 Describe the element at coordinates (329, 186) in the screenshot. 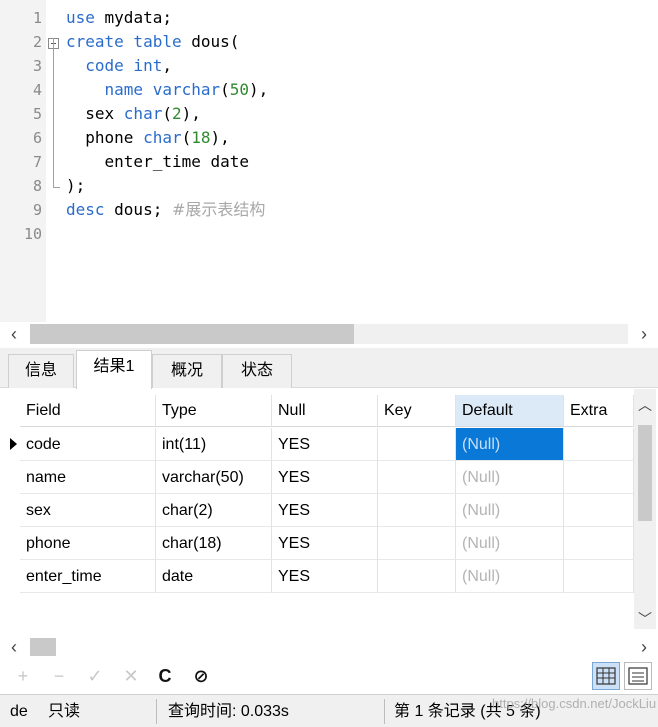

I see `code-line: 8);` at that location.